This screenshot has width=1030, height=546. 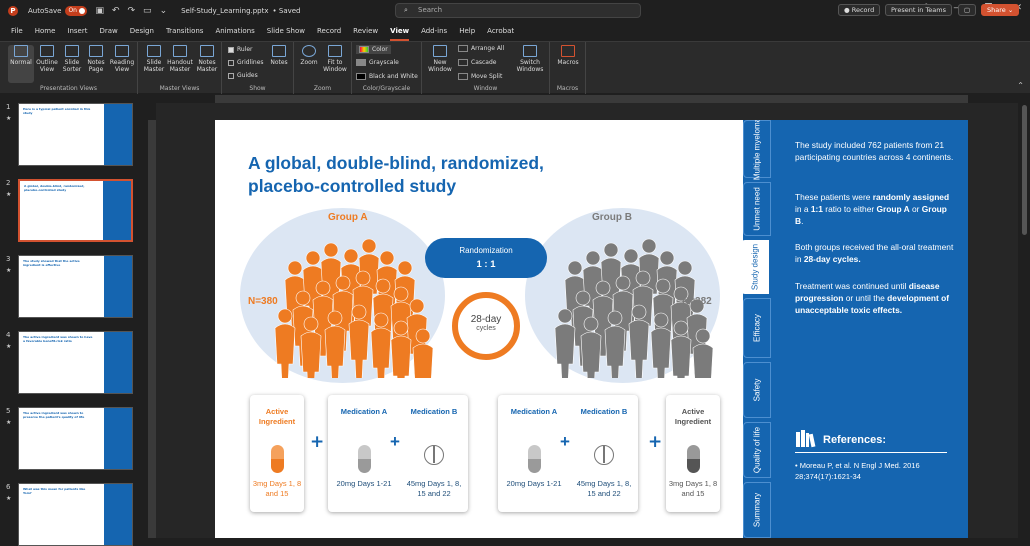 I want to click on tab-review: Review, so click(x=365, y=31).